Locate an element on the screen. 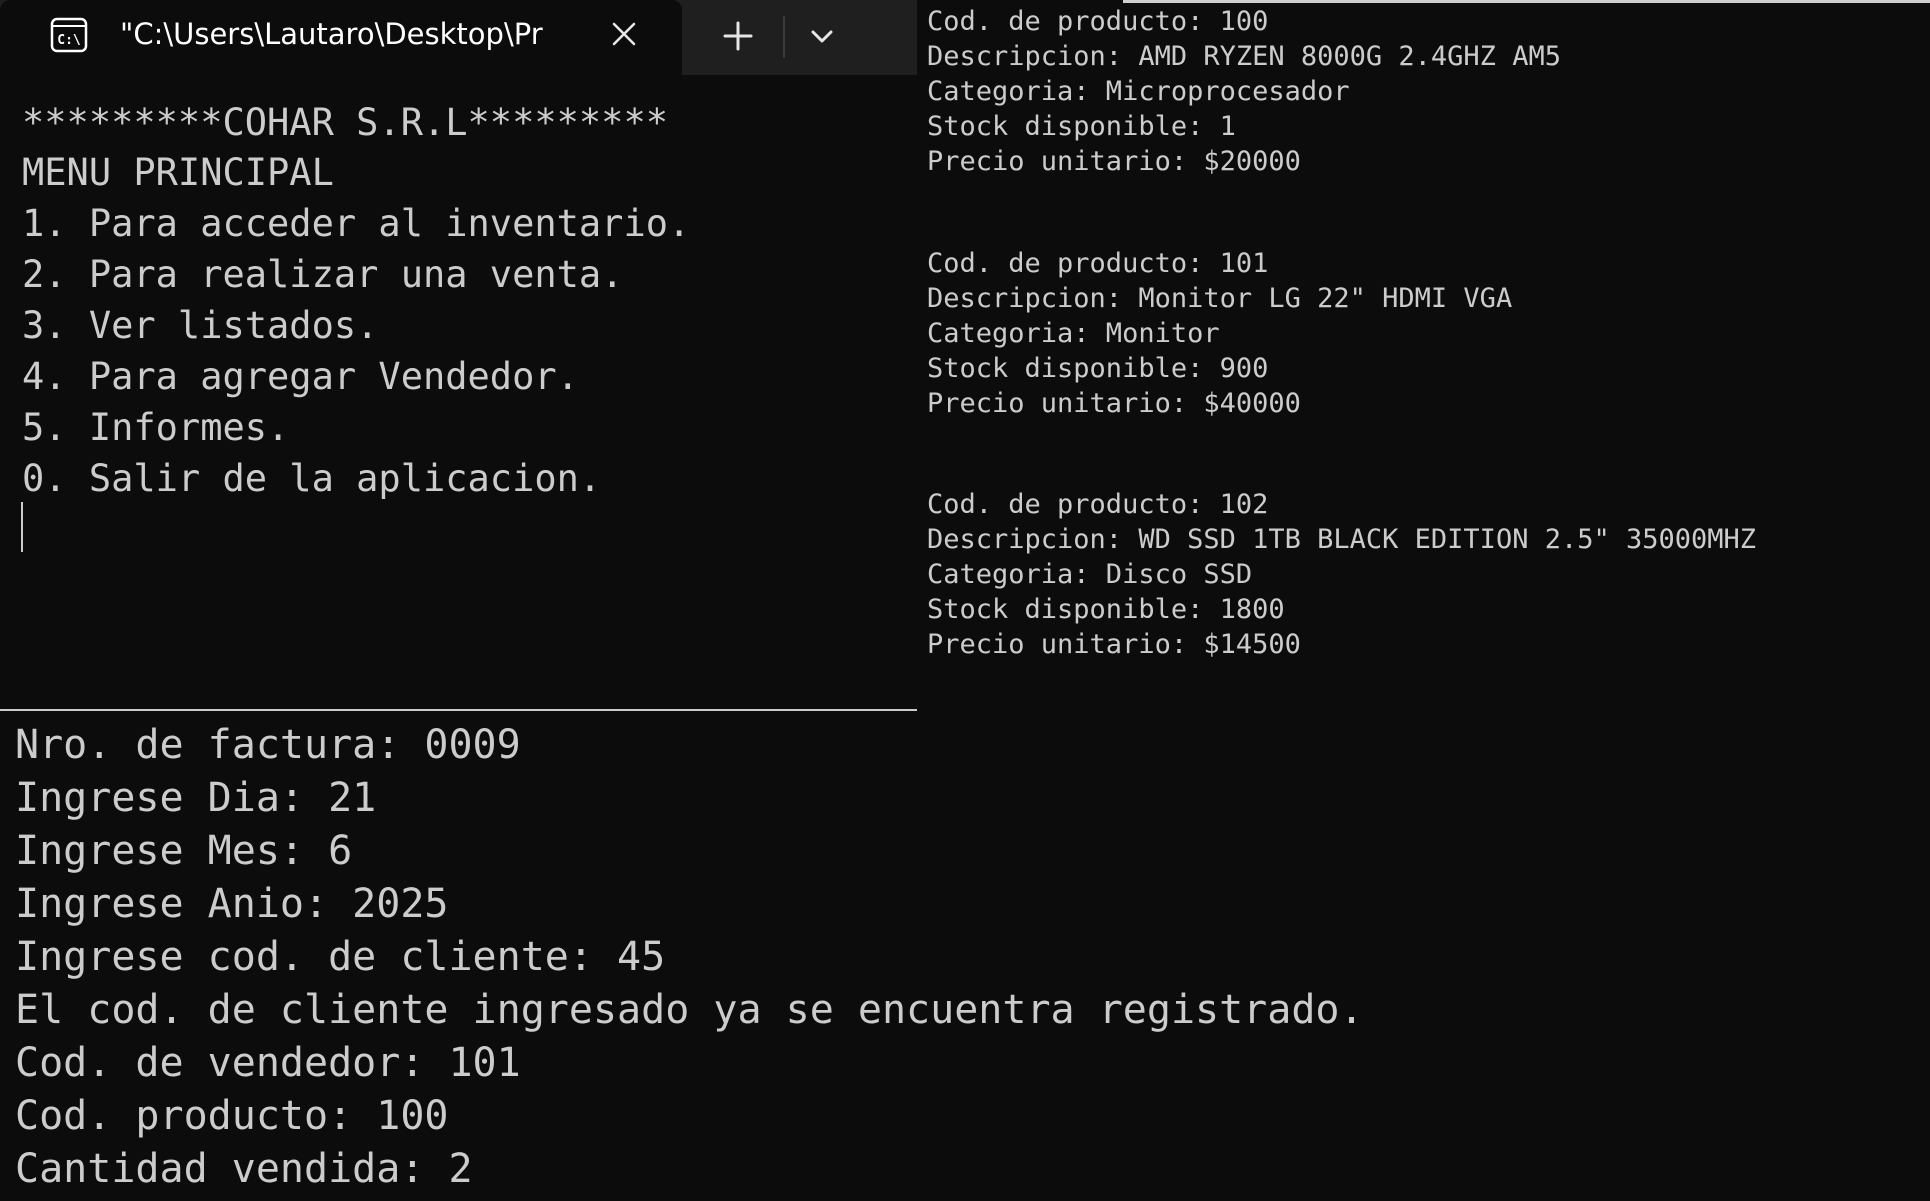  menu-header: *********COHAR S.R.L********* is located at coordinates (345, 122).